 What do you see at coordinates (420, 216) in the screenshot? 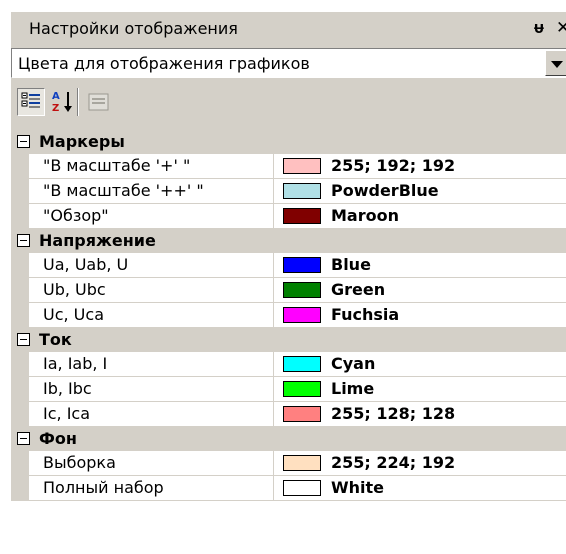
I see `property-value-cell: Maroon` at bounding box center [420, 216].